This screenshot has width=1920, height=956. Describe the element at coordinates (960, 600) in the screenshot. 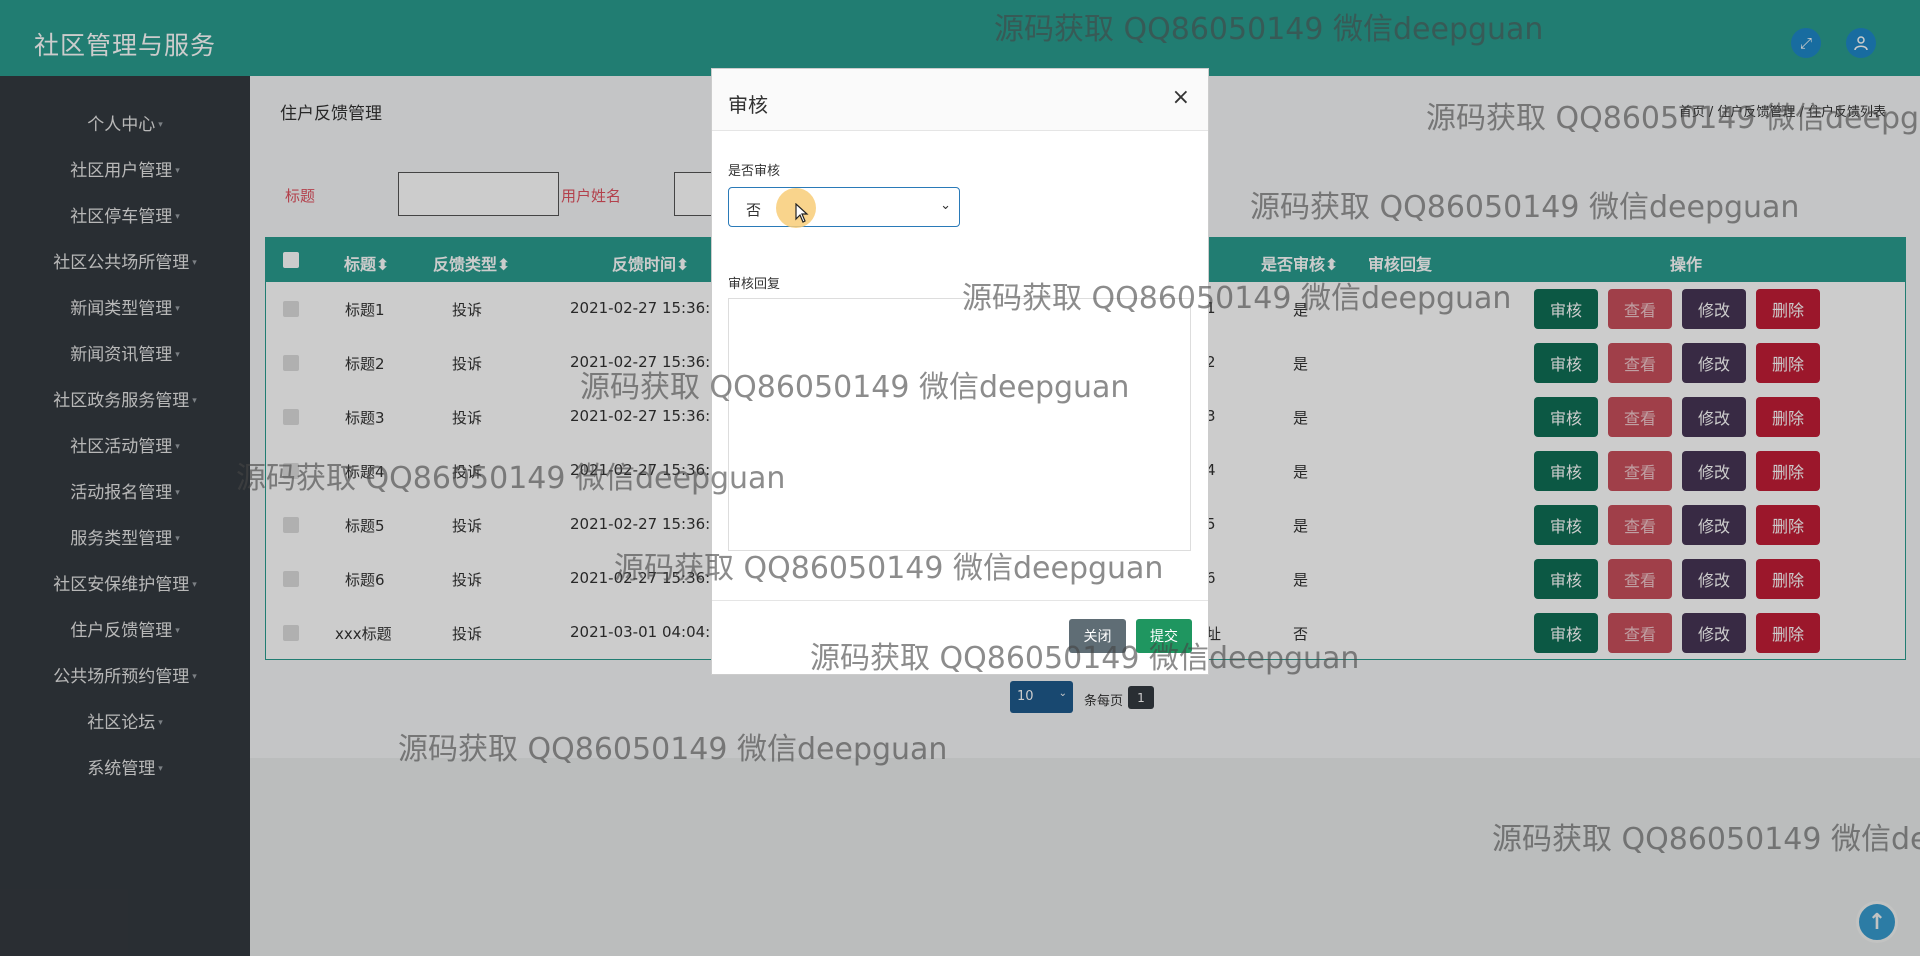

I see `dialog-footer-divider` at that location.